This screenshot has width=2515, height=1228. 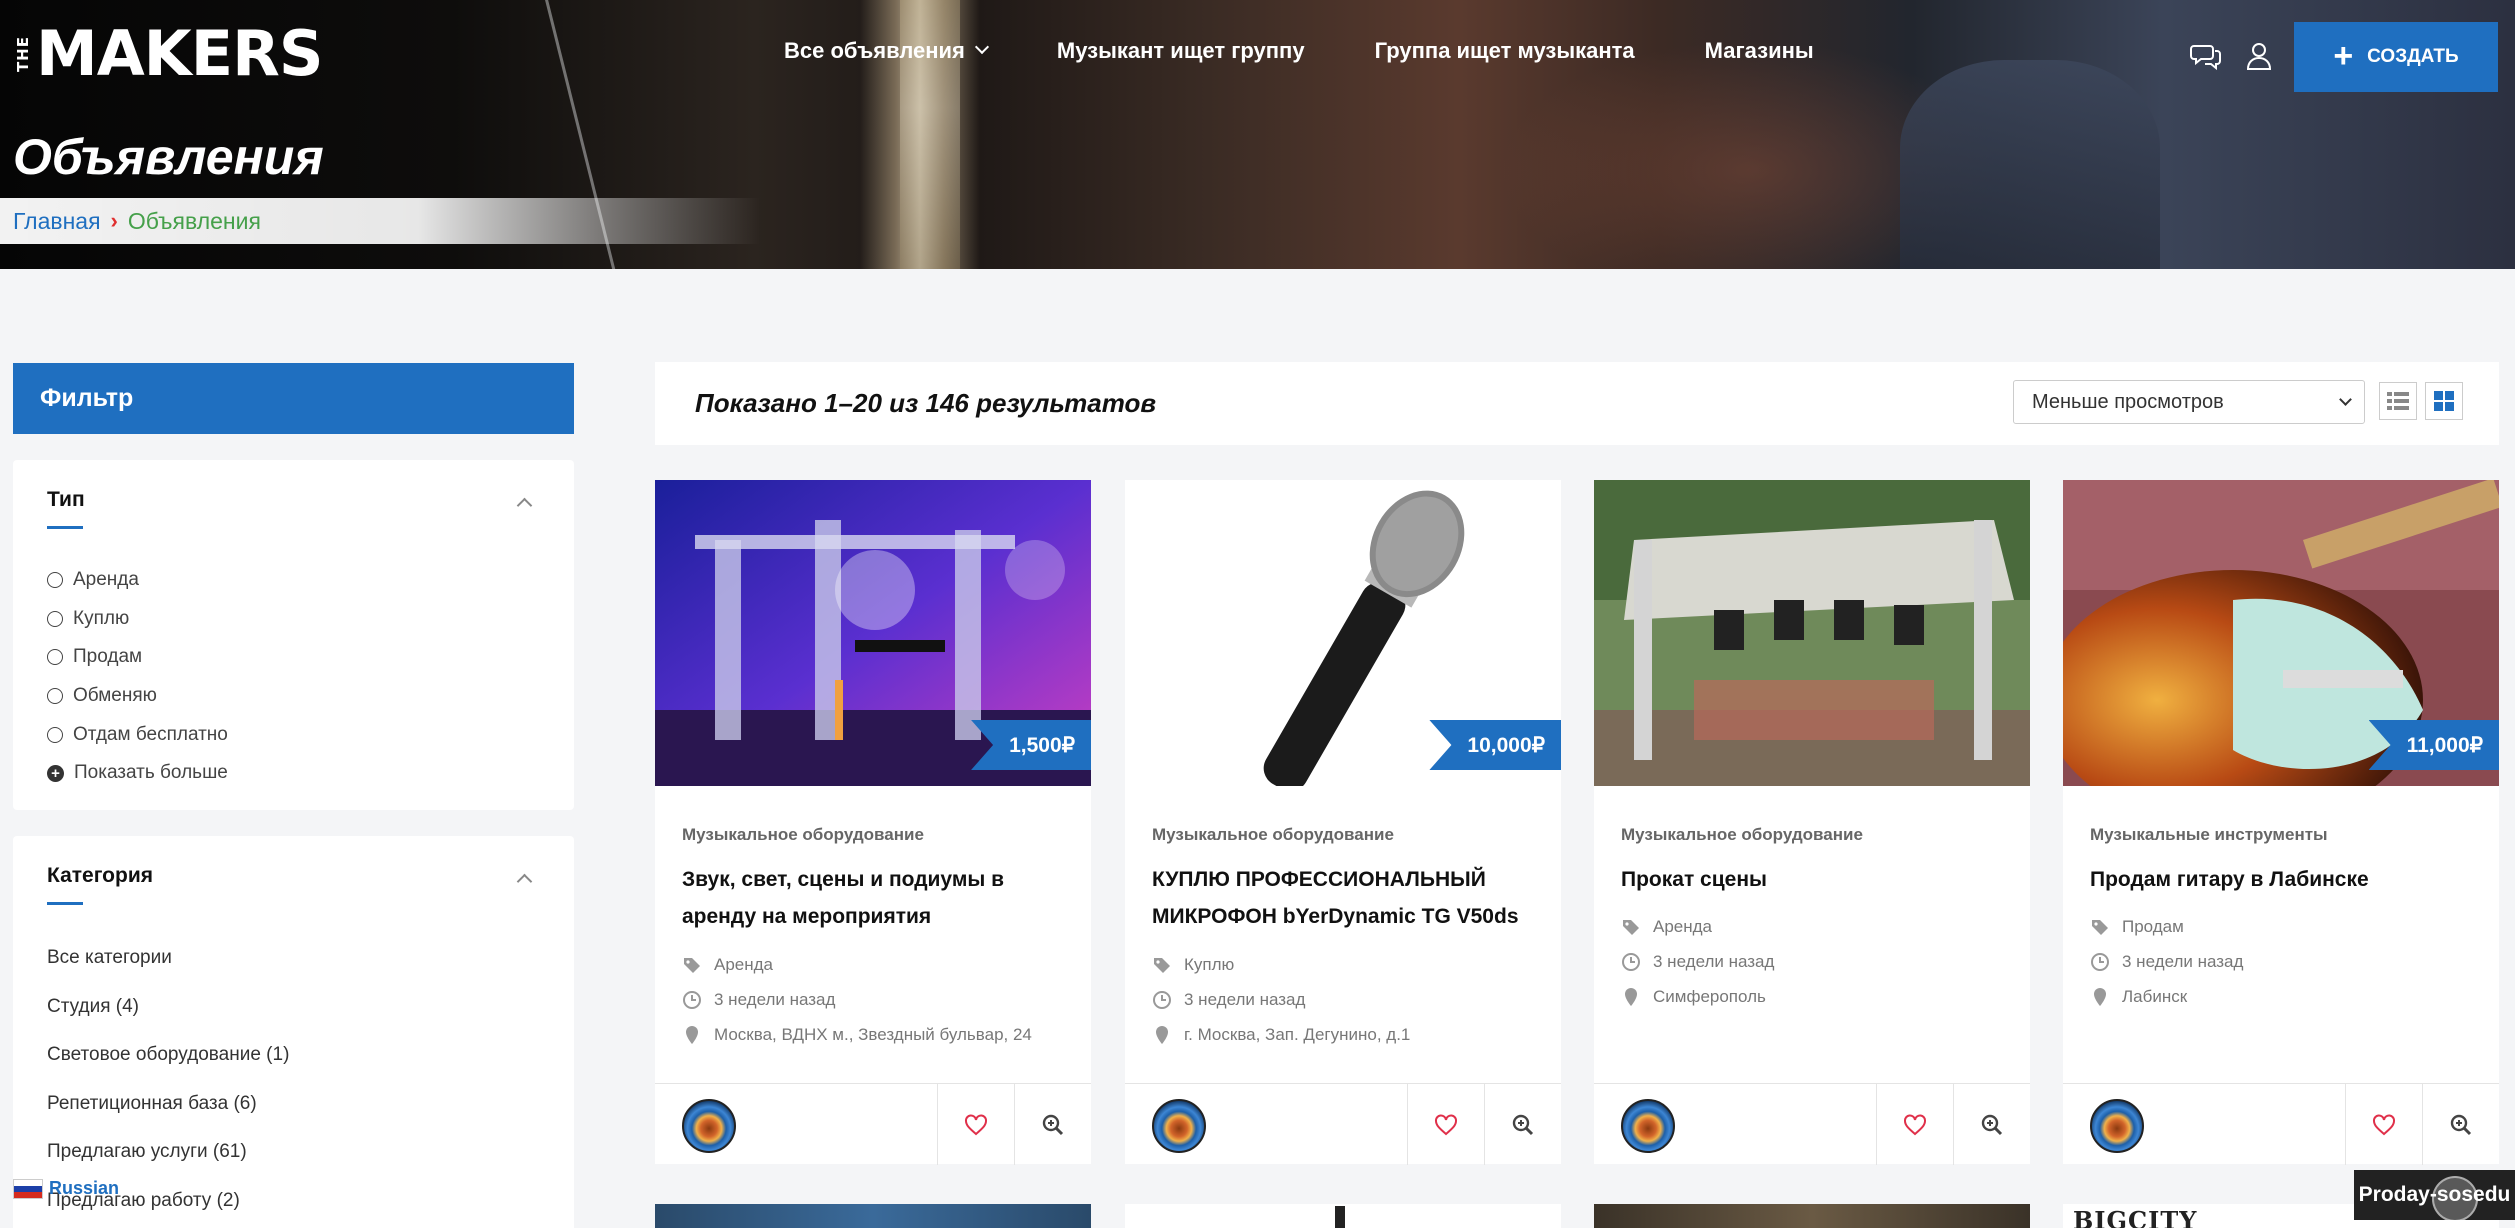 What do you see at coordinates (2206, 56) in the screenshot?
I see `chat-icon` at bounding box center [2206, 56].